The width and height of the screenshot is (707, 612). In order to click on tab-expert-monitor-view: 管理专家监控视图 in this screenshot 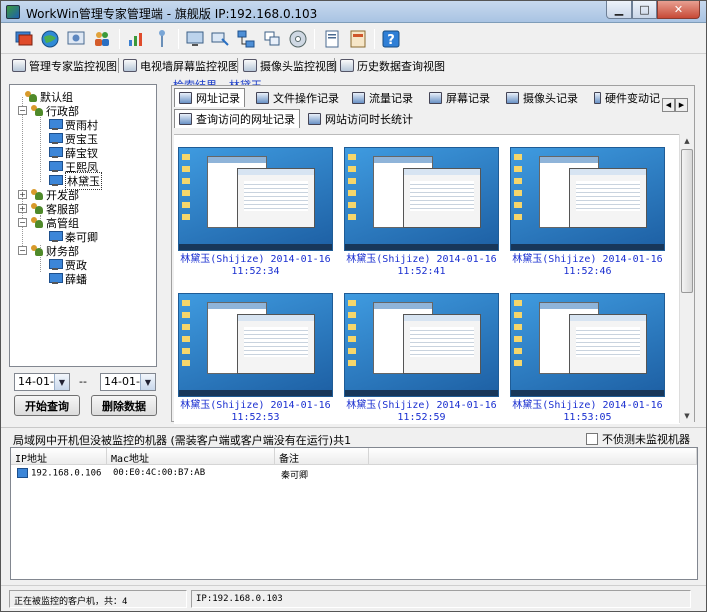, I will do `click(64, 65)`.